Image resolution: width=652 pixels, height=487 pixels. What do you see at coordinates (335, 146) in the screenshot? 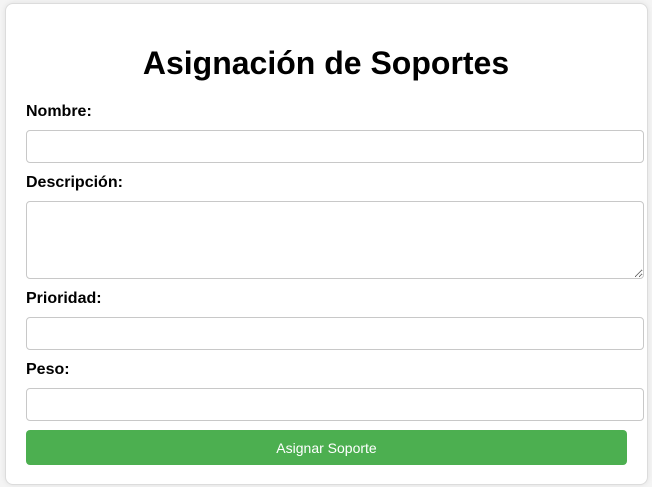
I see `nombre-input` at bounding box center [335, 146].